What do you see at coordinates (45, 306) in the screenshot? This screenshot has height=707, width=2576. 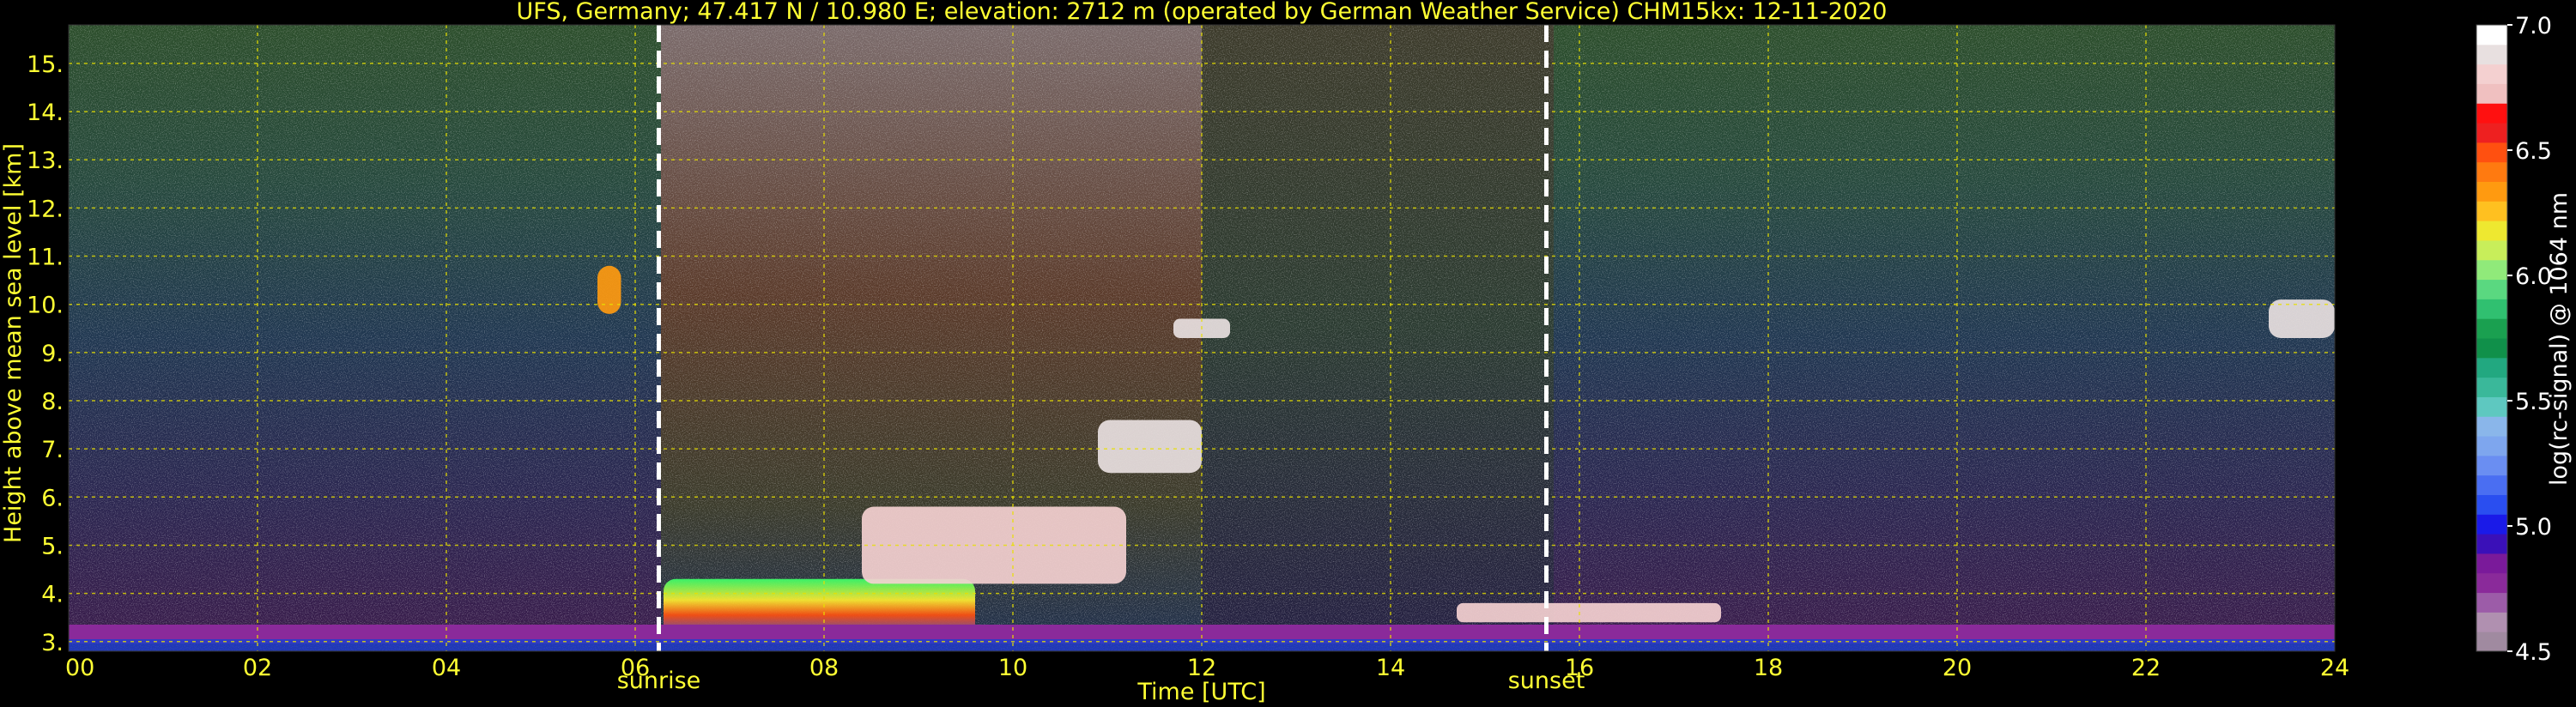 I see `y-tick-label: 10.` at bounding box center [45, 306].